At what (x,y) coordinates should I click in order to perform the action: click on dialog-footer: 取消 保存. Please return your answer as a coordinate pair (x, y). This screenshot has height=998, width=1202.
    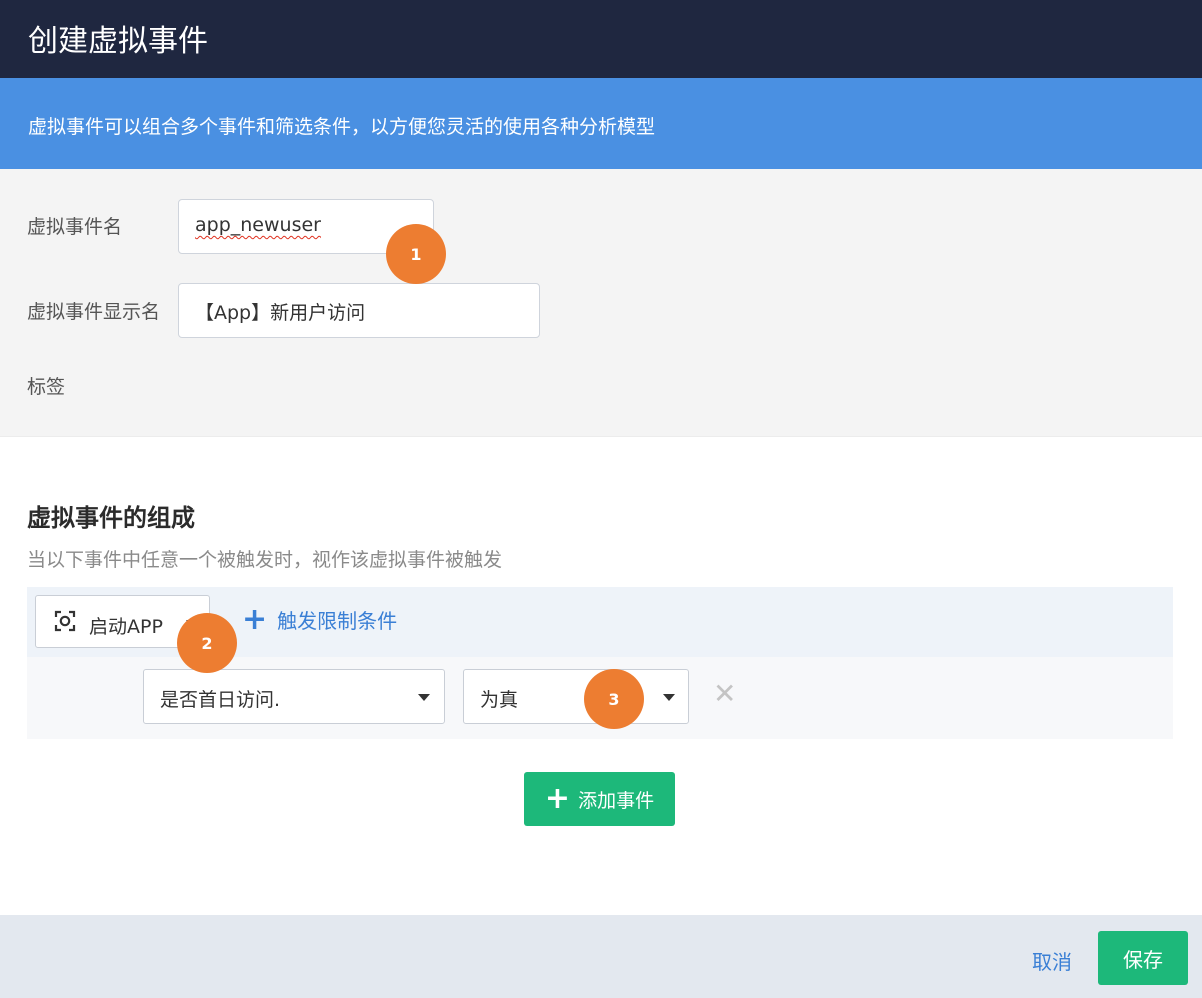
    Looking at the image, I should click on (601, 956).